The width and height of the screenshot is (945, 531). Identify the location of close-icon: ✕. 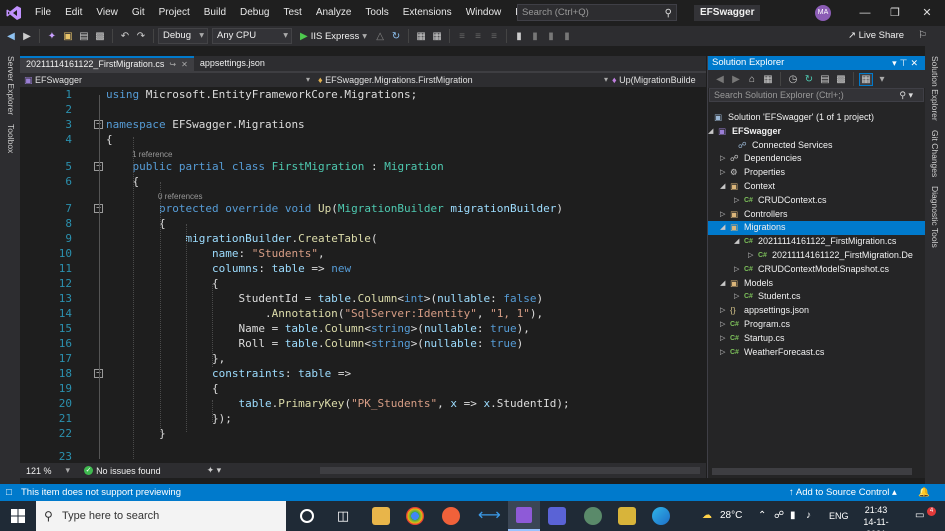
(927, 13).